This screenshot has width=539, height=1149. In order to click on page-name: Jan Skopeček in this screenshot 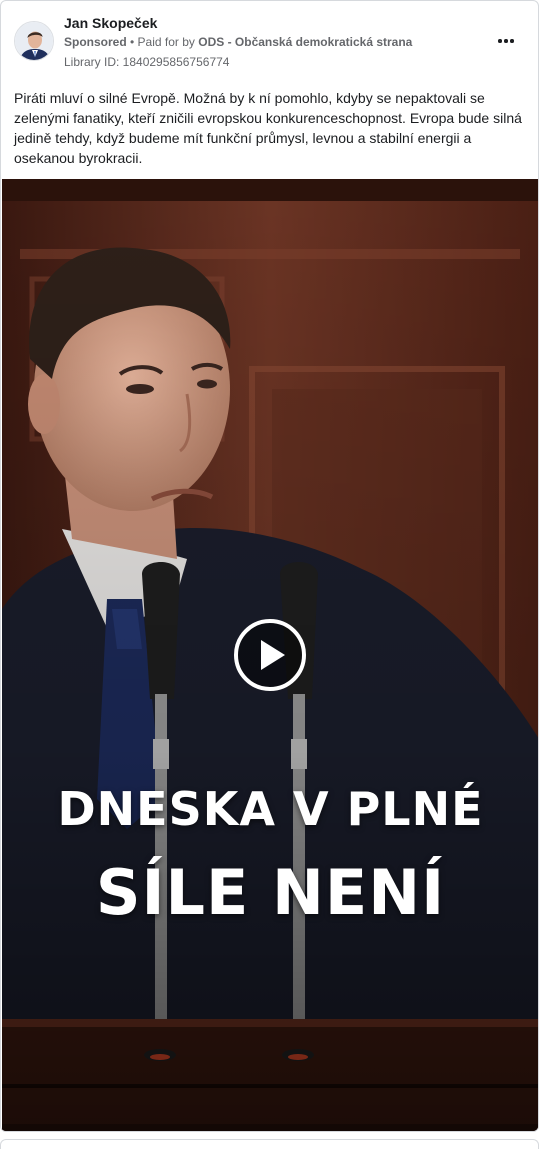, I will do `click(110, 23)`.